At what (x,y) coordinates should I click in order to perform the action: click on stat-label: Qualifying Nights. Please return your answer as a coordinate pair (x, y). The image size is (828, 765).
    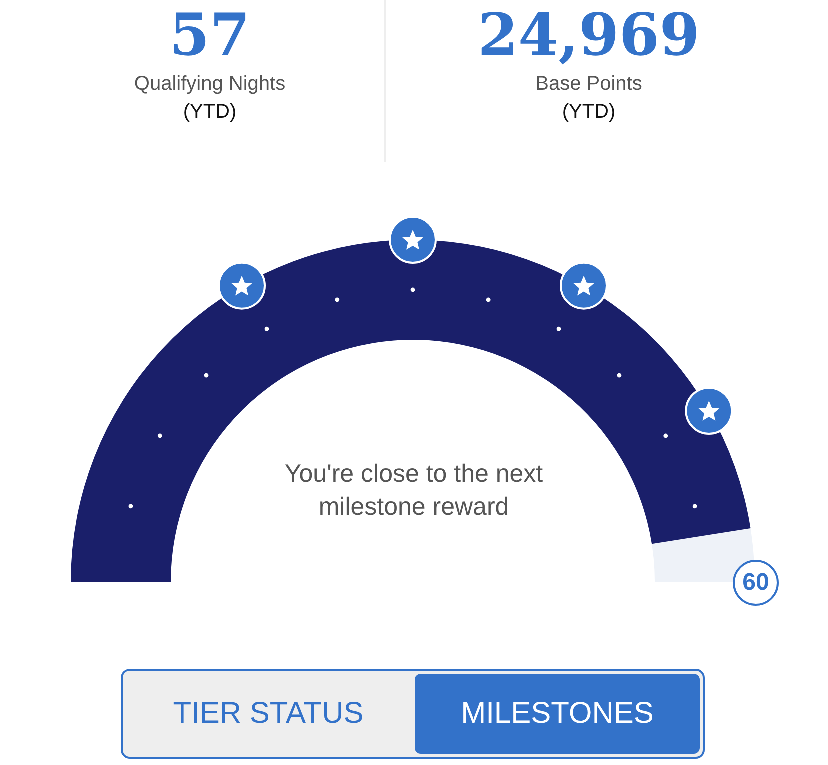
    Looking at the image, I should click on (210, 84).